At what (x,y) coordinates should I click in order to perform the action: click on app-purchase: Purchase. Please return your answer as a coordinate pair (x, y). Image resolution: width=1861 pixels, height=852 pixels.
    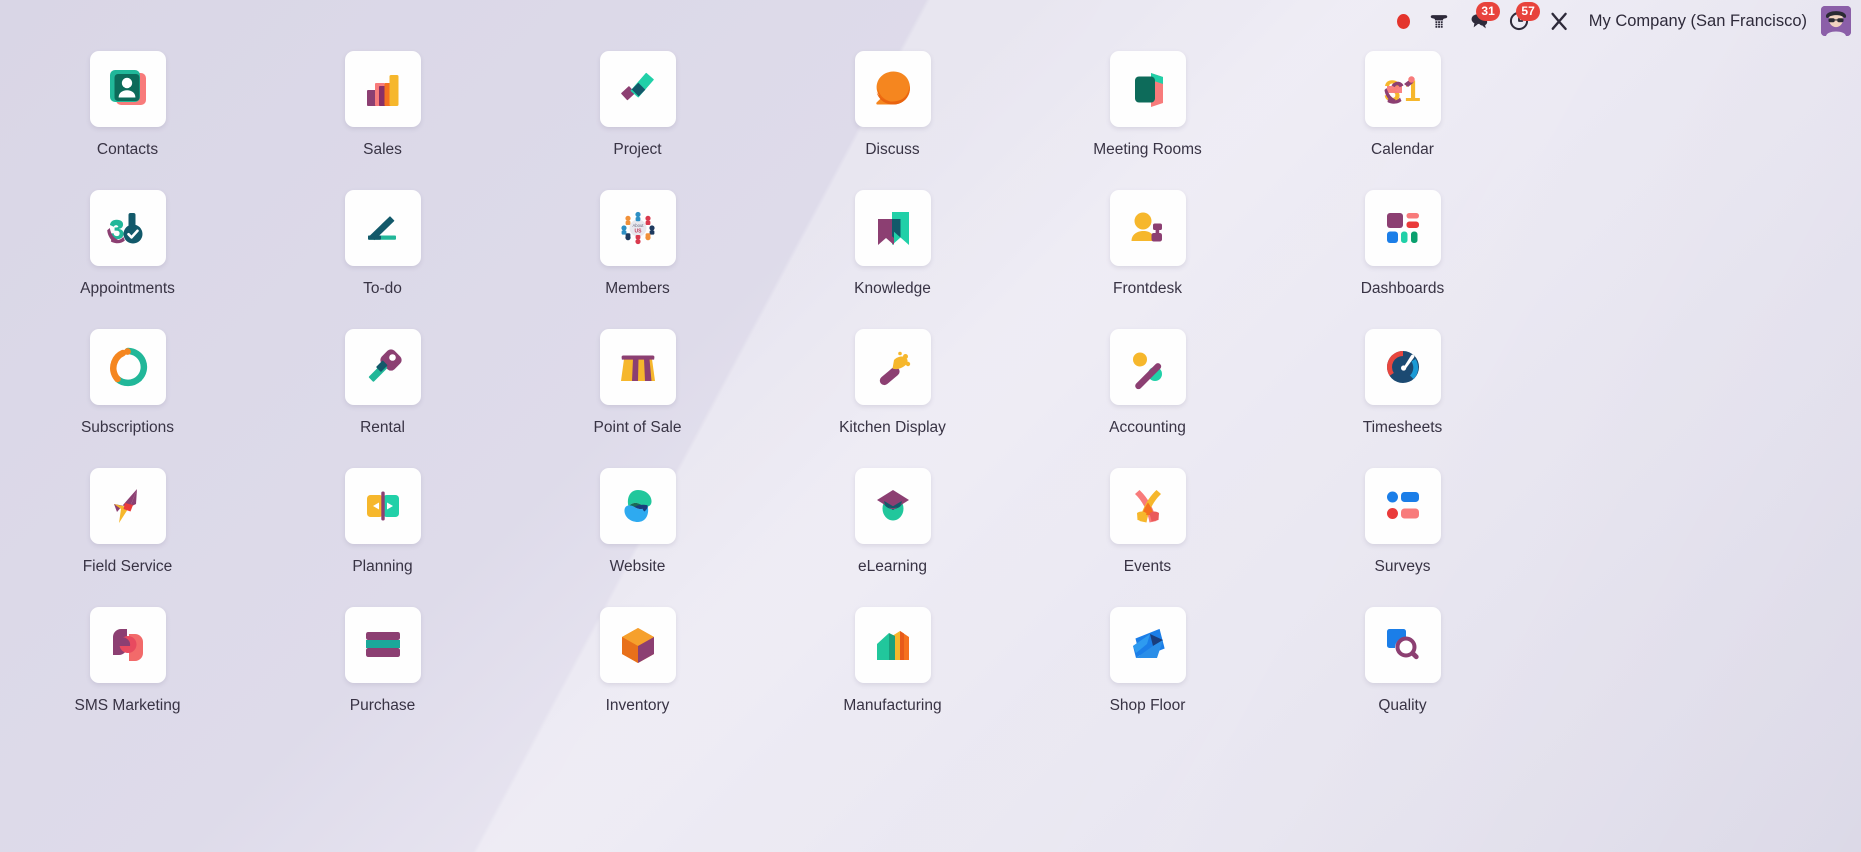
    Looking at the image, I should click on (382, 669).